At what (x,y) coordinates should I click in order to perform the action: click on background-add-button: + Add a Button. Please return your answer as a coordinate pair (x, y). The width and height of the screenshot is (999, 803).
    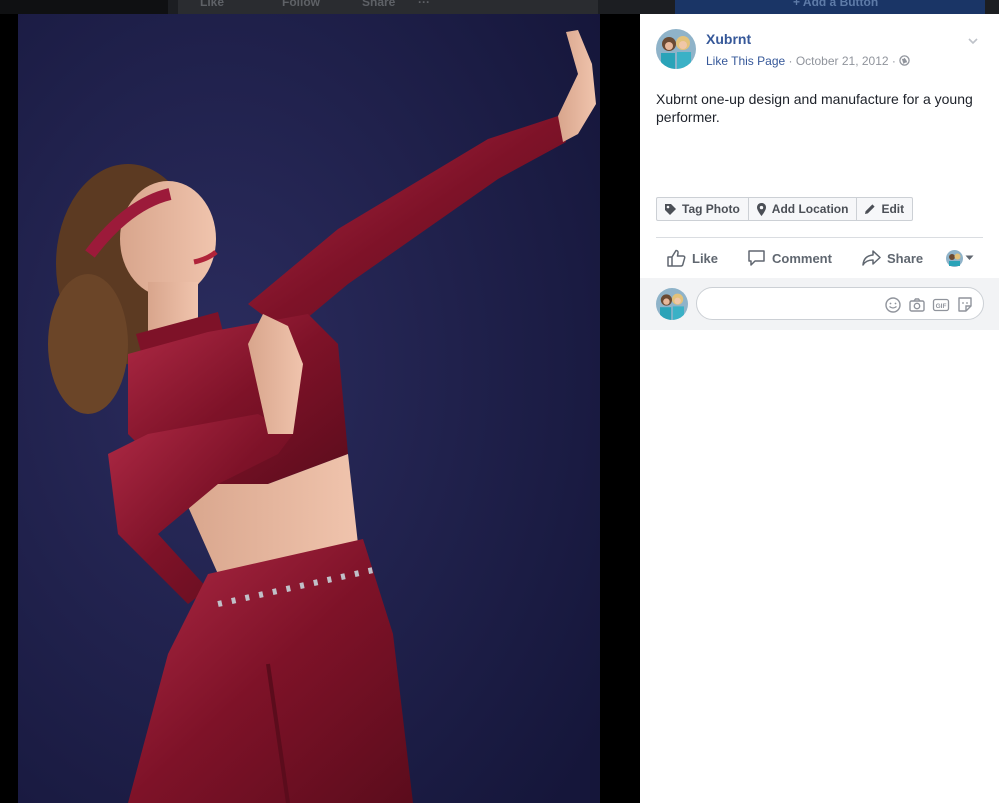
    Looking at the image, I should click on (830, 7).